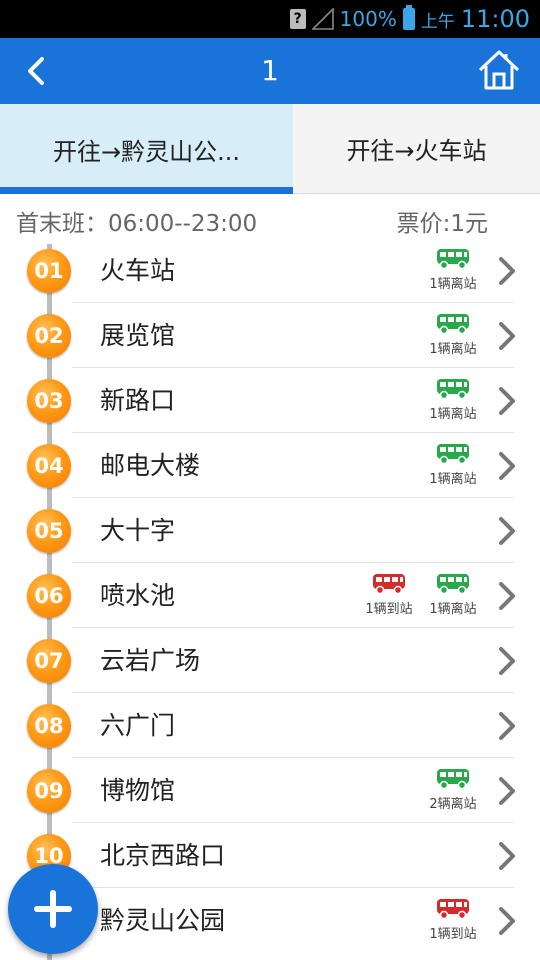  What do you see at coordinates (138, 400) in the screenshot?
I see `stop-name: 新路口` at bounding box center [138, 400].